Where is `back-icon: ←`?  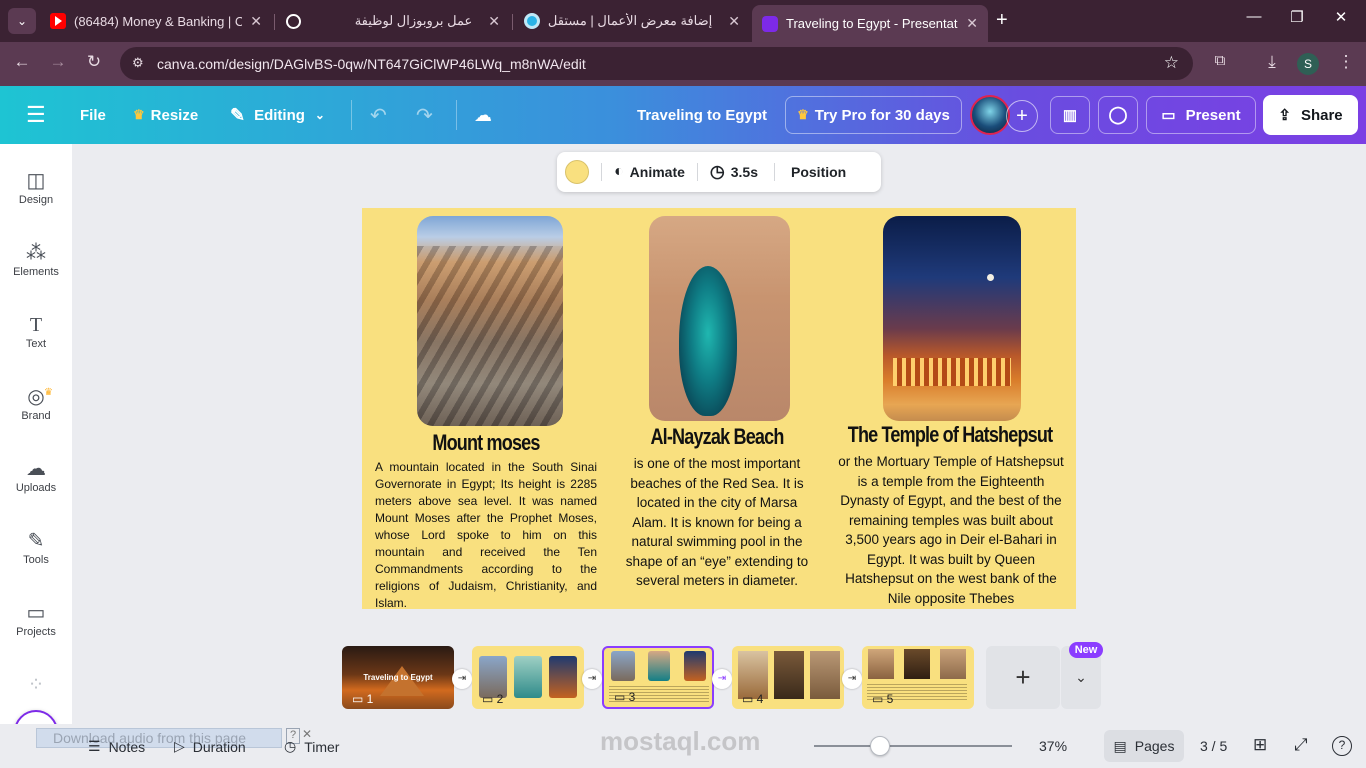
back-icon: ← is located at coordinates (22, 62).